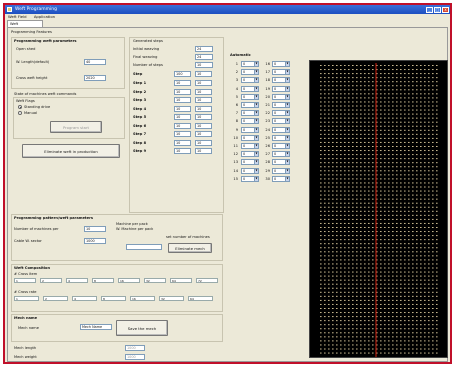 This screenshot has height=367, width=455. What do you see at coordinates (25, 280) in the screenshot?
I see `cross-item-cell: 1` at bounding box center [25, 280].